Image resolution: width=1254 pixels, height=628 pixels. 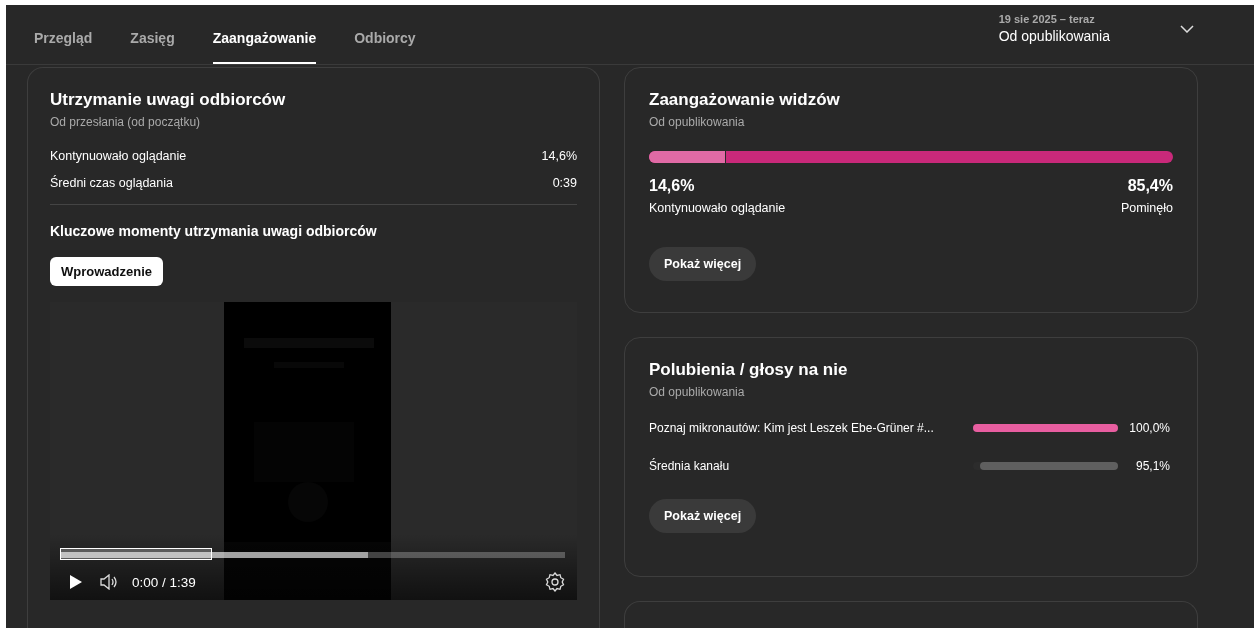 What do you see at coordinates (152, 47) in the screenshot?
I see `tab: Zasięg` at bounding box center [152, 47].